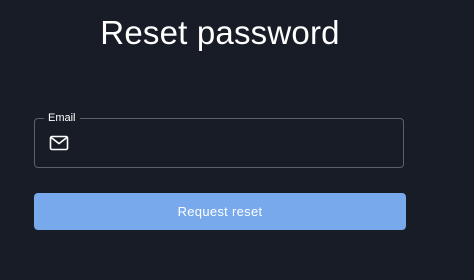  Describe the element at coordinates (220, 211) in the screenshot. I see `request-reset-button: Request reset` at that location.